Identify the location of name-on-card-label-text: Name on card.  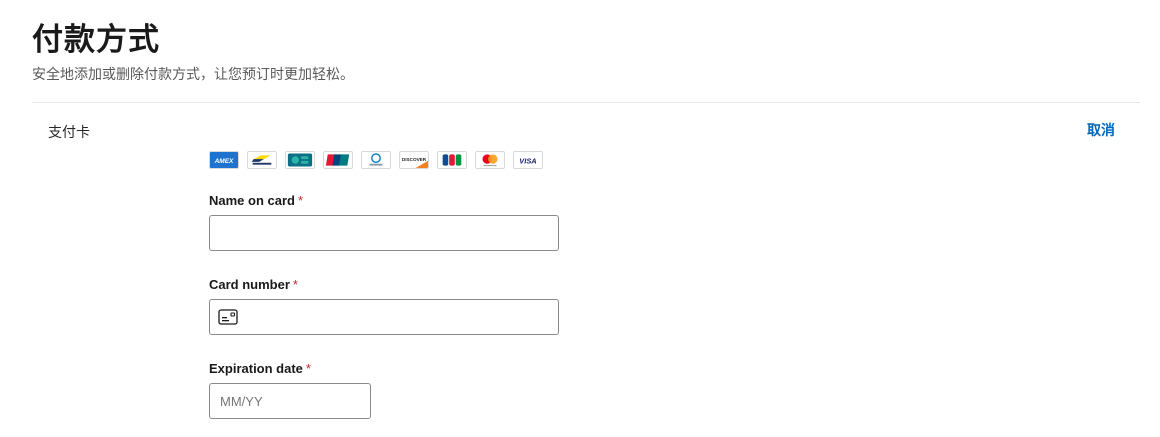
(252, 200).